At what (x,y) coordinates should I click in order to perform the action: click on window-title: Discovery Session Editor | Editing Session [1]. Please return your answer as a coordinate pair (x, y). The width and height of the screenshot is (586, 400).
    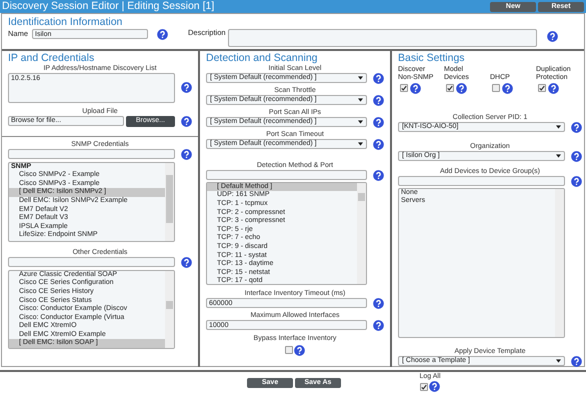
    Looking at the image, I should click on (108, 6).